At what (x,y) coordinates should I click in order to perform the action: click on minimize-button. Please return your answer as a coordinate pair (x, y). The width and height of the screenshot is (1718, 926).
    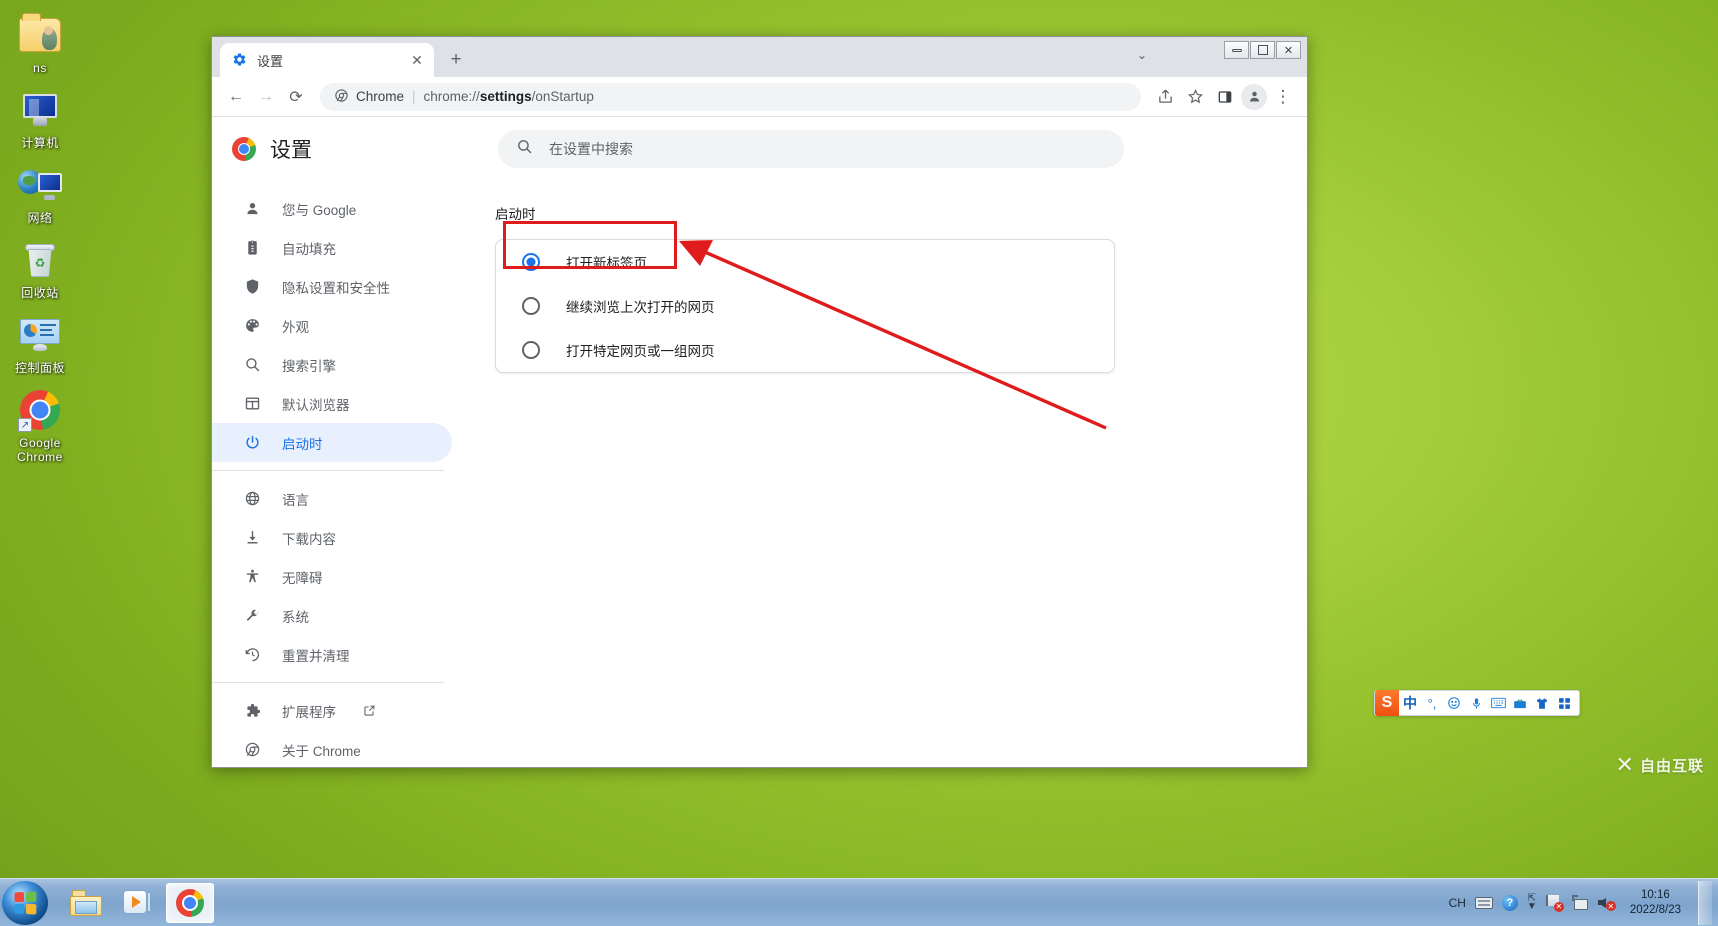
    Looking at the image, I should click on (1236, 50).